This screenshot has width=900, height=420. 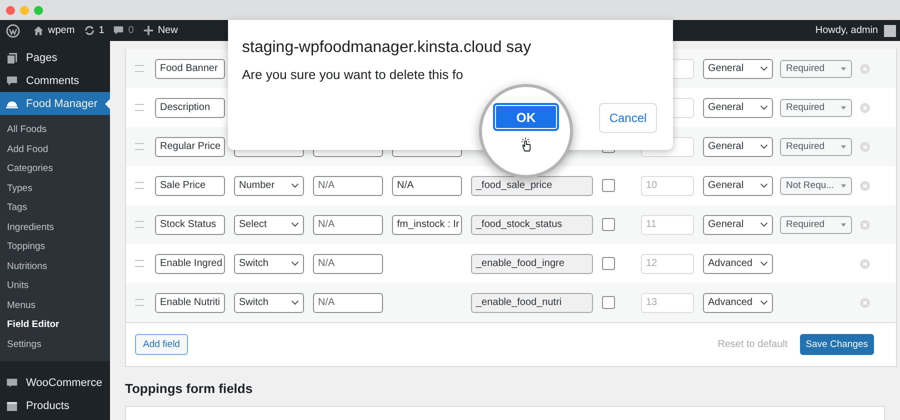 What do you see at coordinates (532, 186) in the screenshot?
I see `meta-key-field: _food_sale_price` at bounding box center [532, 186].